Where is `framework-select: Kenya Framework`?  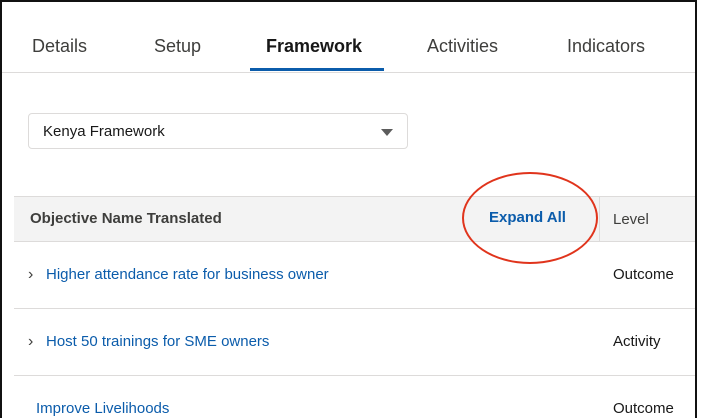
framework-select: Kenya Framework is located at coordinates (218, 131).